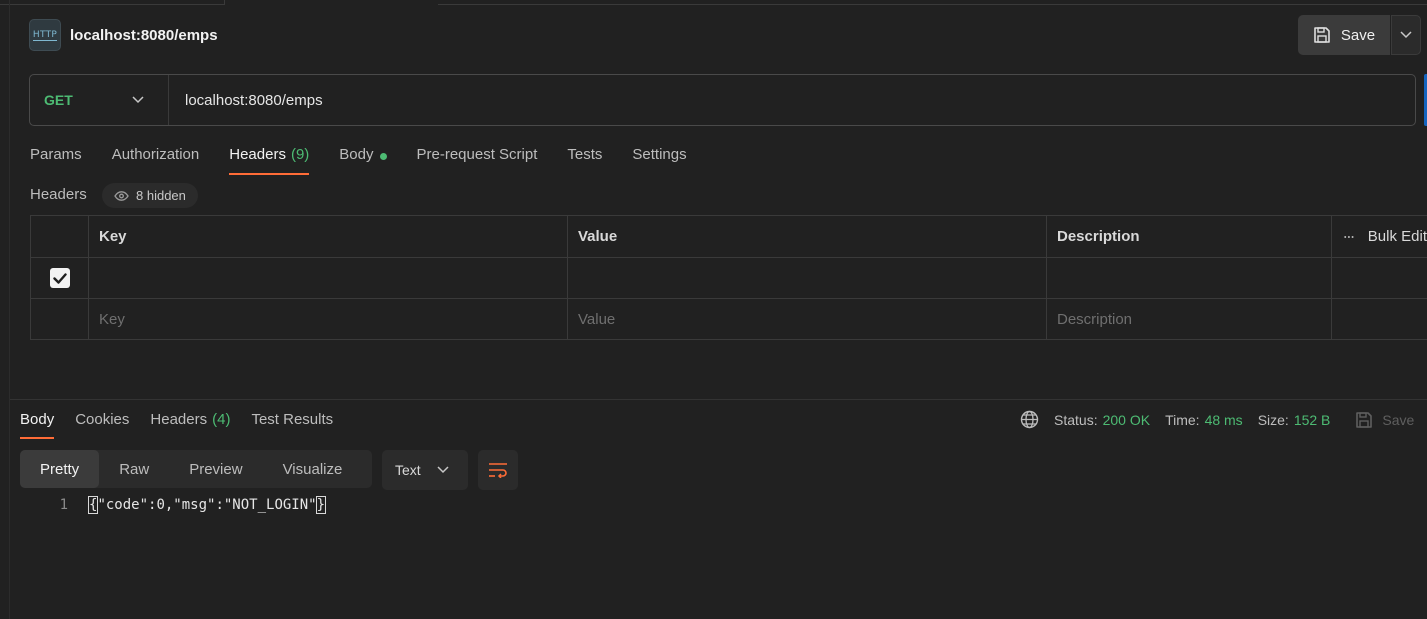 Image resolution: width=1427 pixels, height=619 pixels. Describe the element at coordinates (60, 469) in the screenshot. I see `format-pretty: Pretty` at that location.